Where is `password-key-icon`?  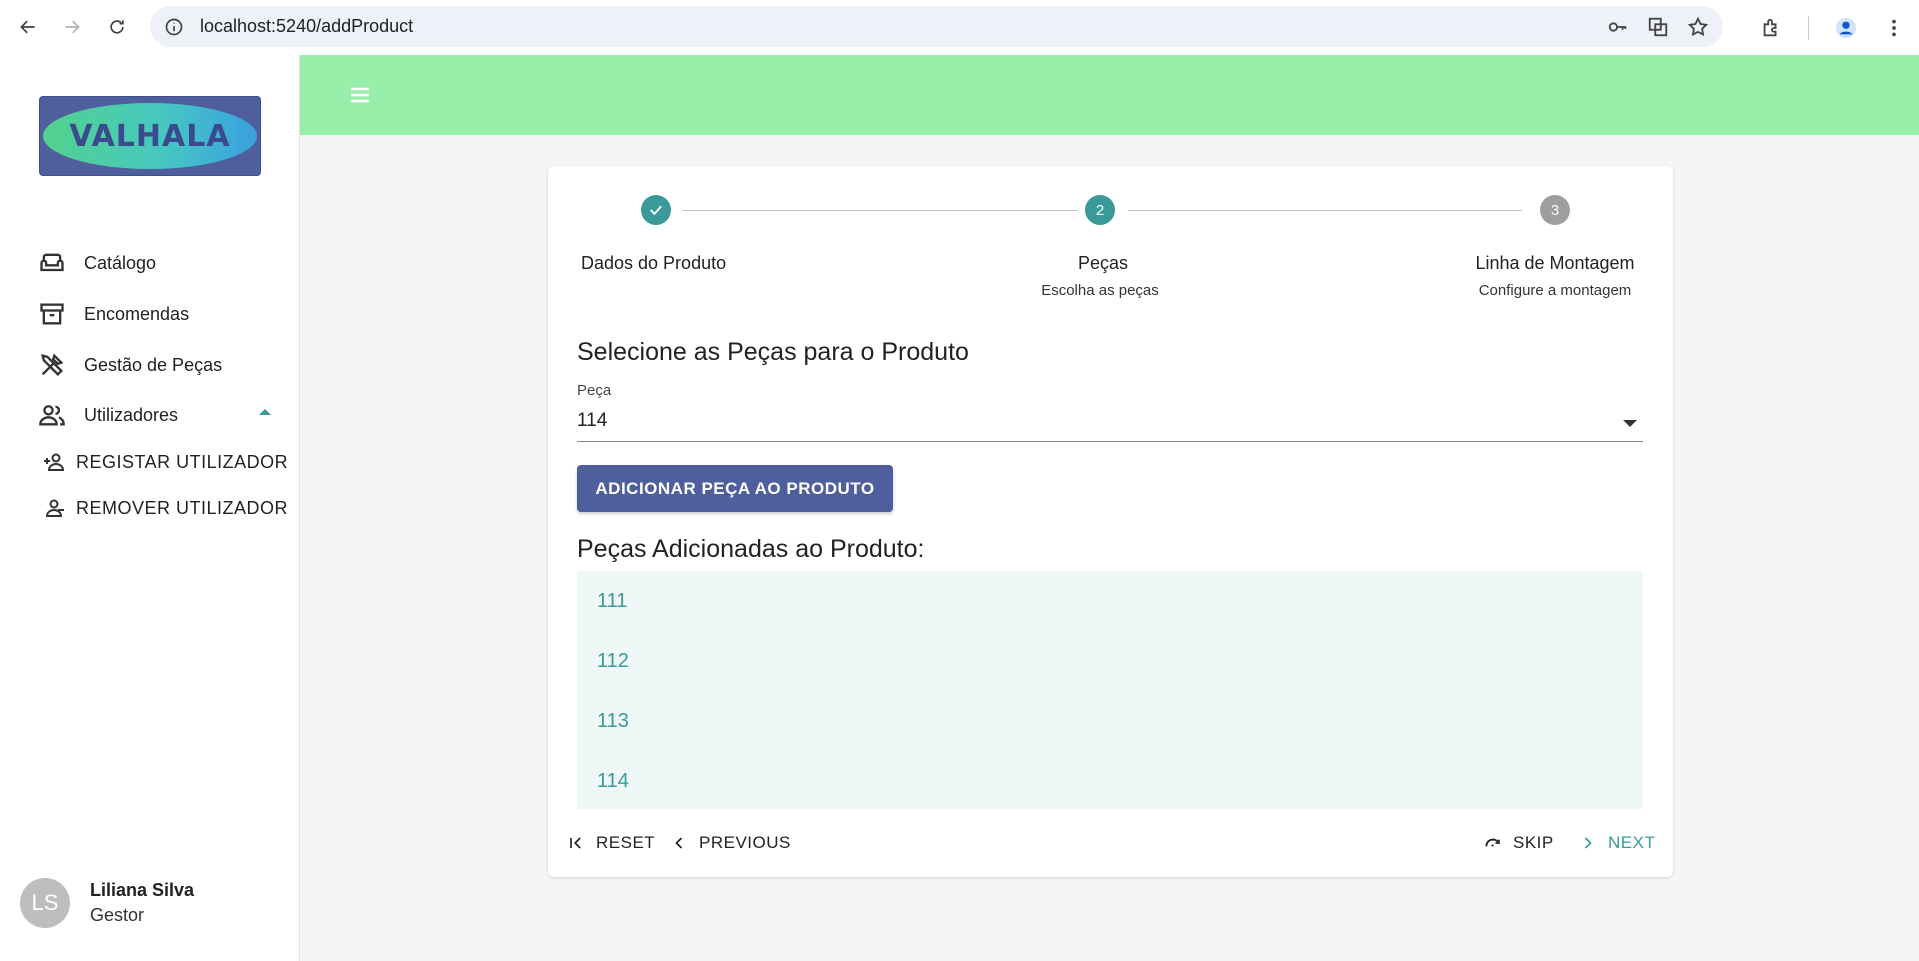
password-key-icon is located at coordinates (1618, 27).